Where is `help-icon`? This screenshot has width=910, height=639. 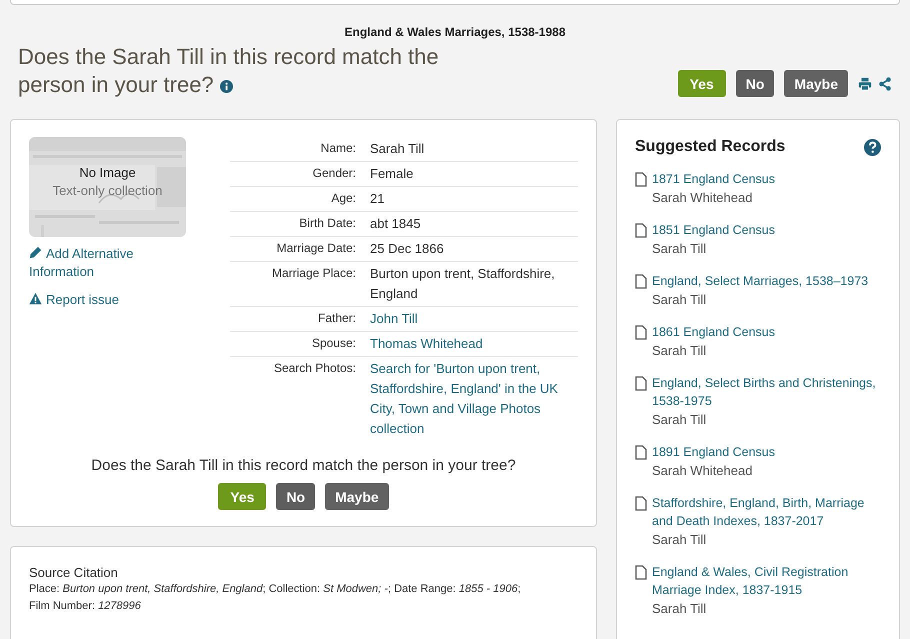 help-icon is located at coordinates (872, 147).